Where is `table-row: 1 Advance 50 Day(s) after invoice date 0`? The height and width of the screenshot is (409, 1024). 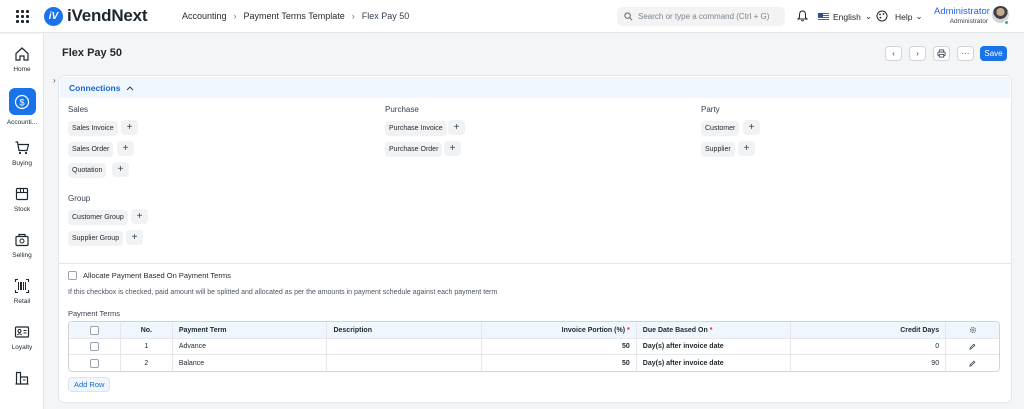
table-row: 1 Advance 50 Day(s) after invoice date 0 is located at coordinates (534, 347).